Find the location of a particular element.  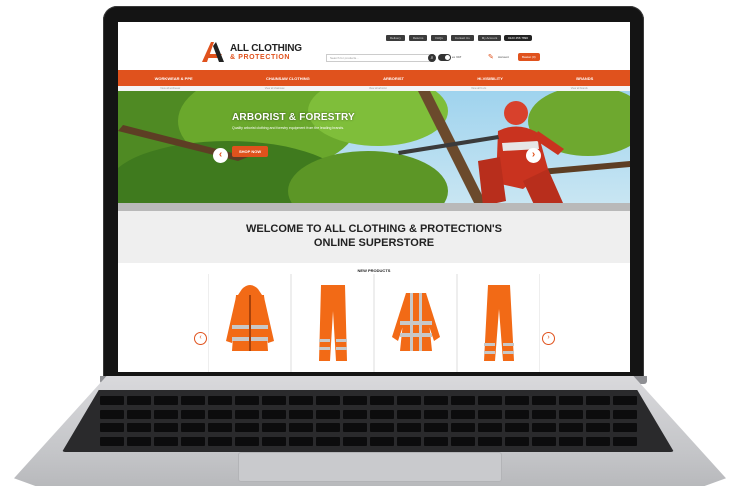

nav-item-workwear: WORKWEAR & PPE is located at coordinates (174, 78).